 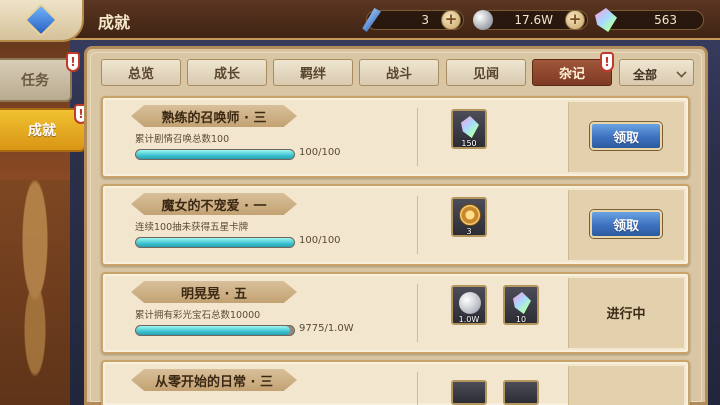 What do you see at coordinates (192, 227) in the screenshot?
I see `achievement-desc: 连续100抽未获得五星卡牌` at bounding box center [192, 227].